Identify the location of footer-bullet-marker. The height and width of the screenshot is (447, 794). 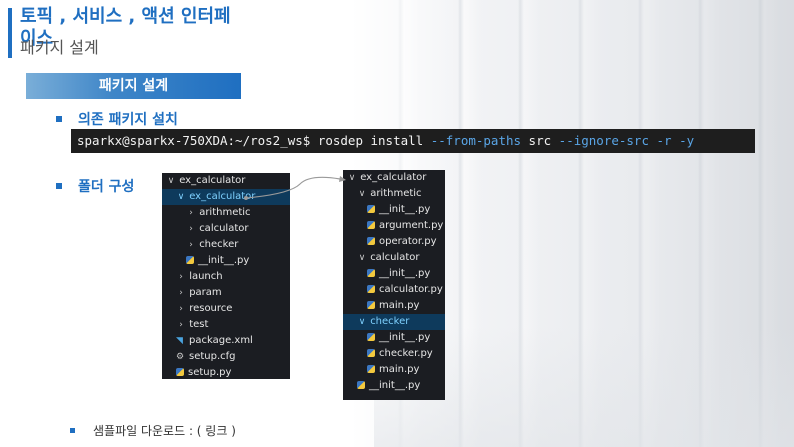
(72, 430).